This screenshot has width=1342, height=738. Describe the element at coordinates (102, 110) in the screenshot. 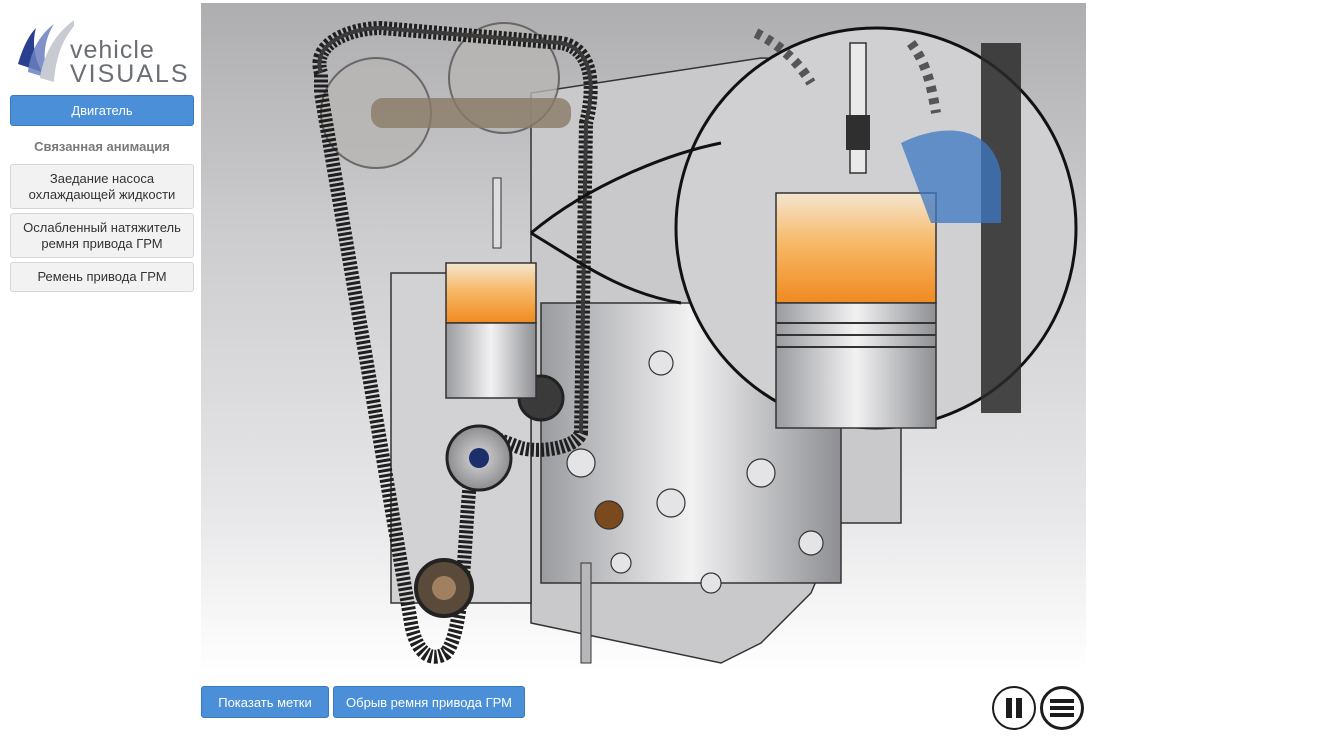

I see `engine-button: Двигатель` at that location.